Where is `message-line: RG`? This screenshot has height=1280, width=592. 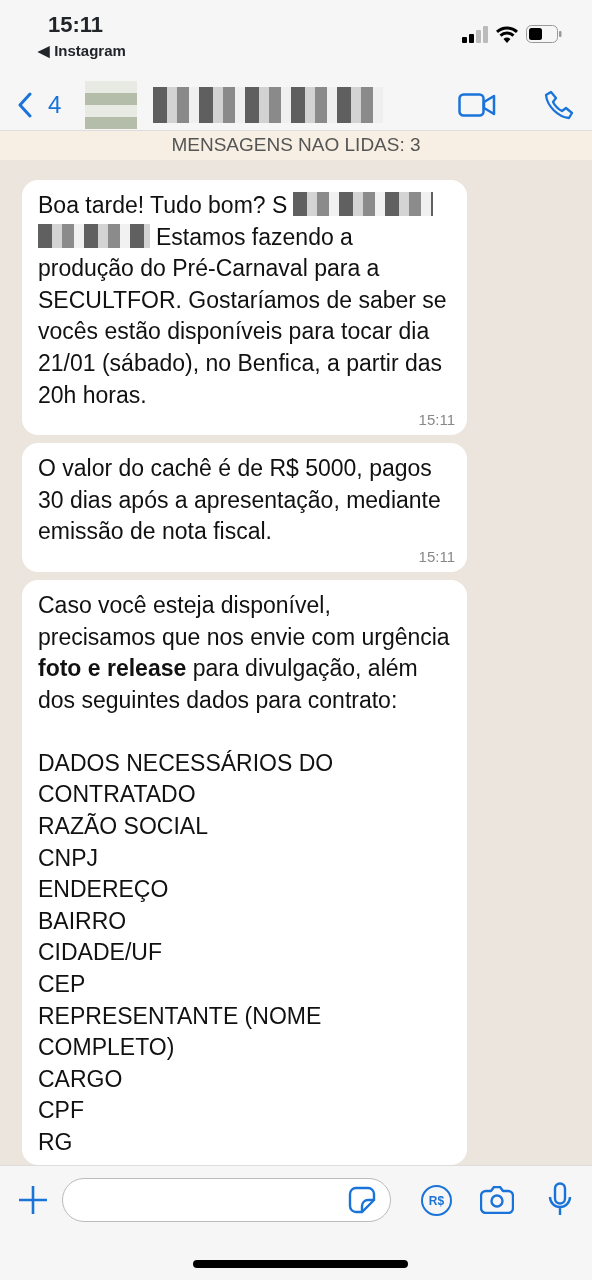 message-line: RG is located at coordinates (56, 1142).